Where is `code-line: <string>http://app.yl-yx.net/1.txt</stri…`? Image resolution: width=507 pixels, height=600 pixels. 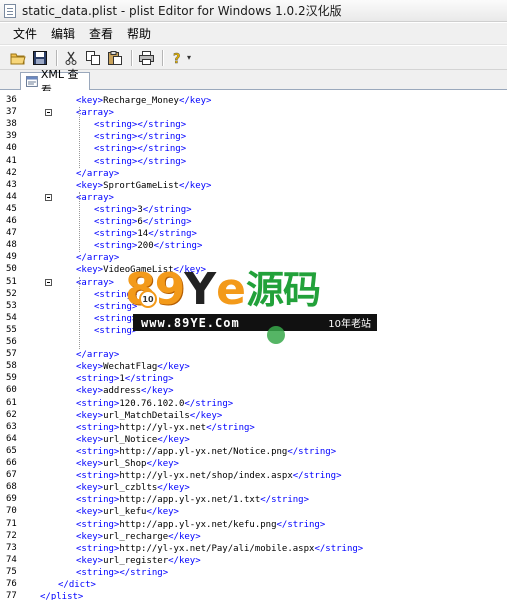
code-line: <string>http://app.yl-yx.net/1.txt</stri… is located at coordinates (192, 500).